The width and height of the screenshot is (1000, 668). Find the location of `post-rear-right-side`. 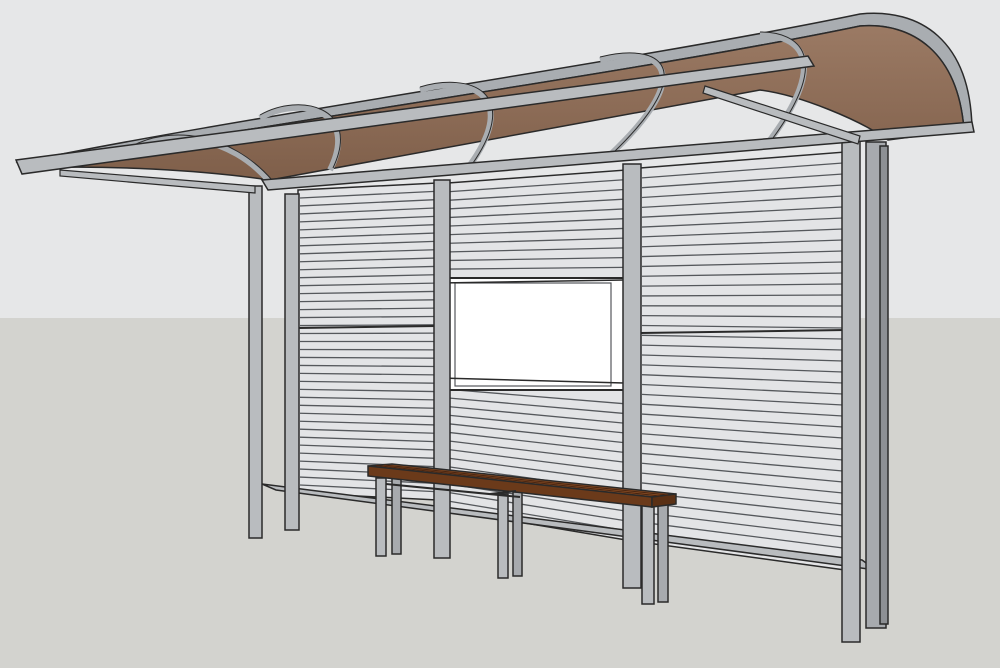

post-rear-right-side is located at coordinates (884, 385).